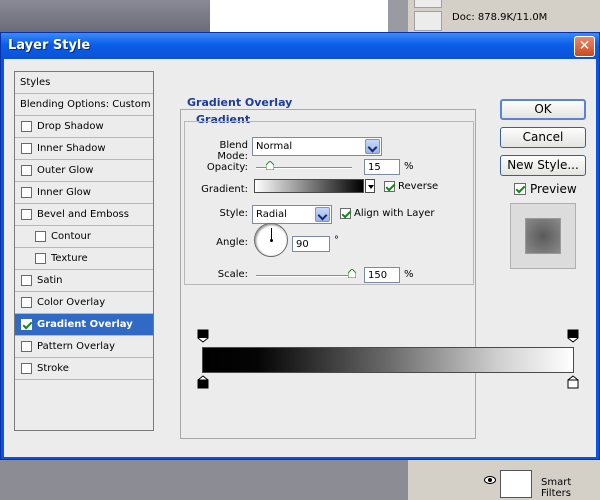 This screenshot has height=500, width=600. What do you see at coordinates (70, 126) in the screenshot?
I see `style-list-label: Drop Shadow` at bounding box center [70, 126].